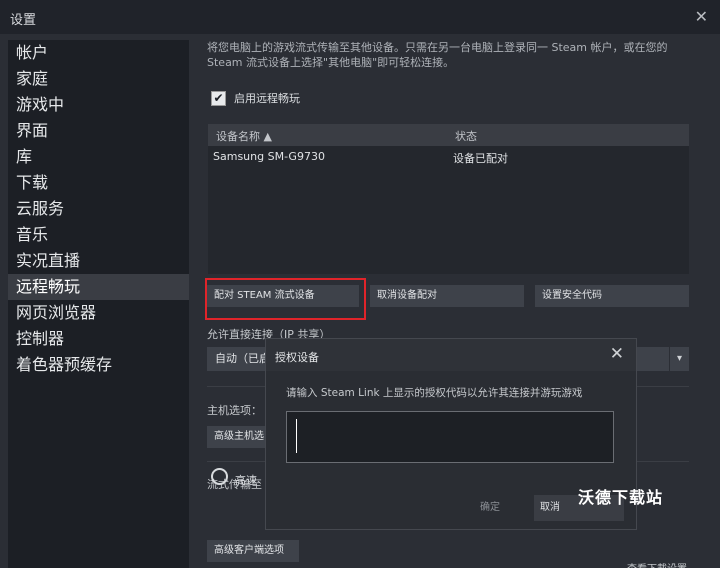 The image size is (720, 568). What do you see at coordinates (296, 436) in the screenshot?
I see `text-caret` at bounding box center [296, 436].